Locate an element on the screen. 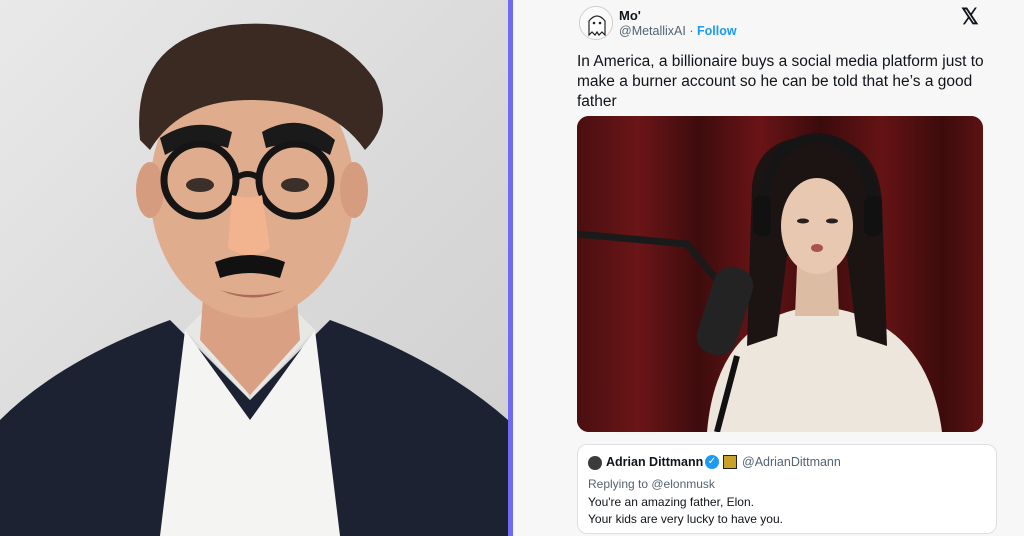 The height and width of the screenshot is (536, 1024). affiliate-badge-icon is located at coordinates (730, 462).